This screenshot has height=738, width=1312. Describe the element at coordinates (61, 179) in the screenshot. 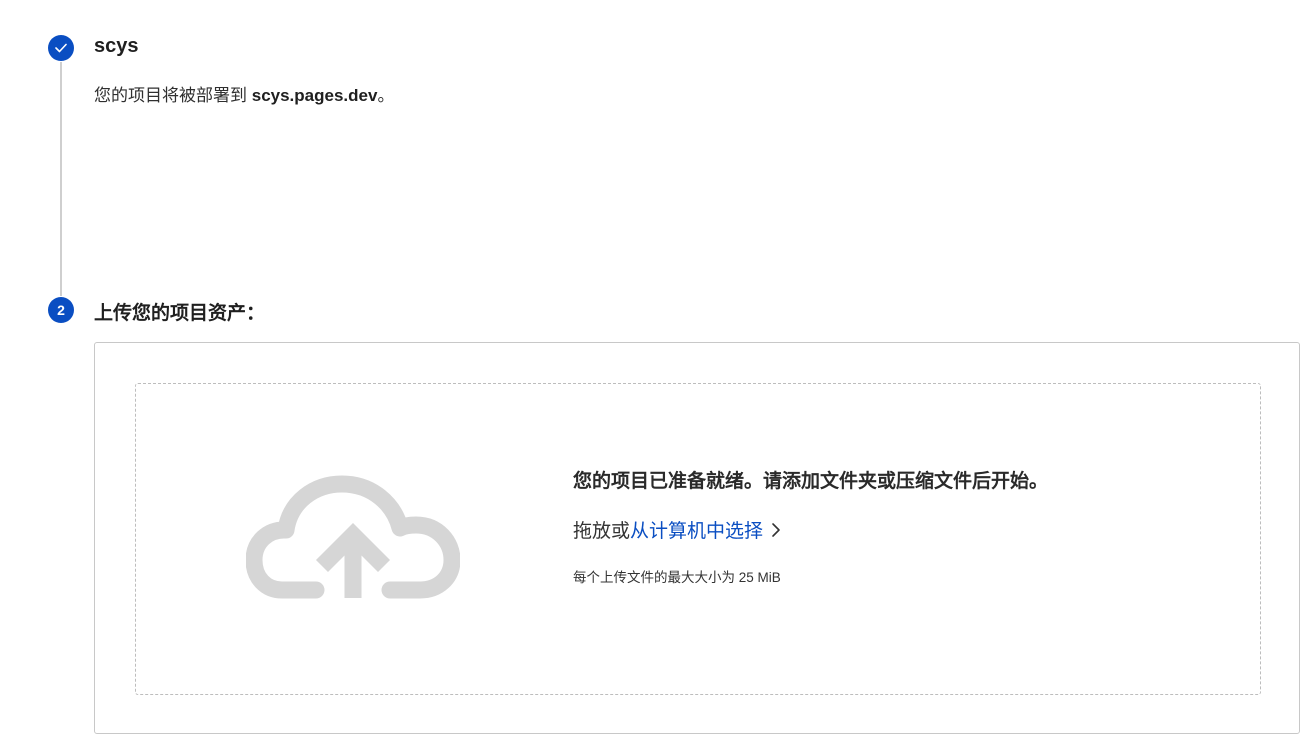

I see `timeline-connector` at that location.